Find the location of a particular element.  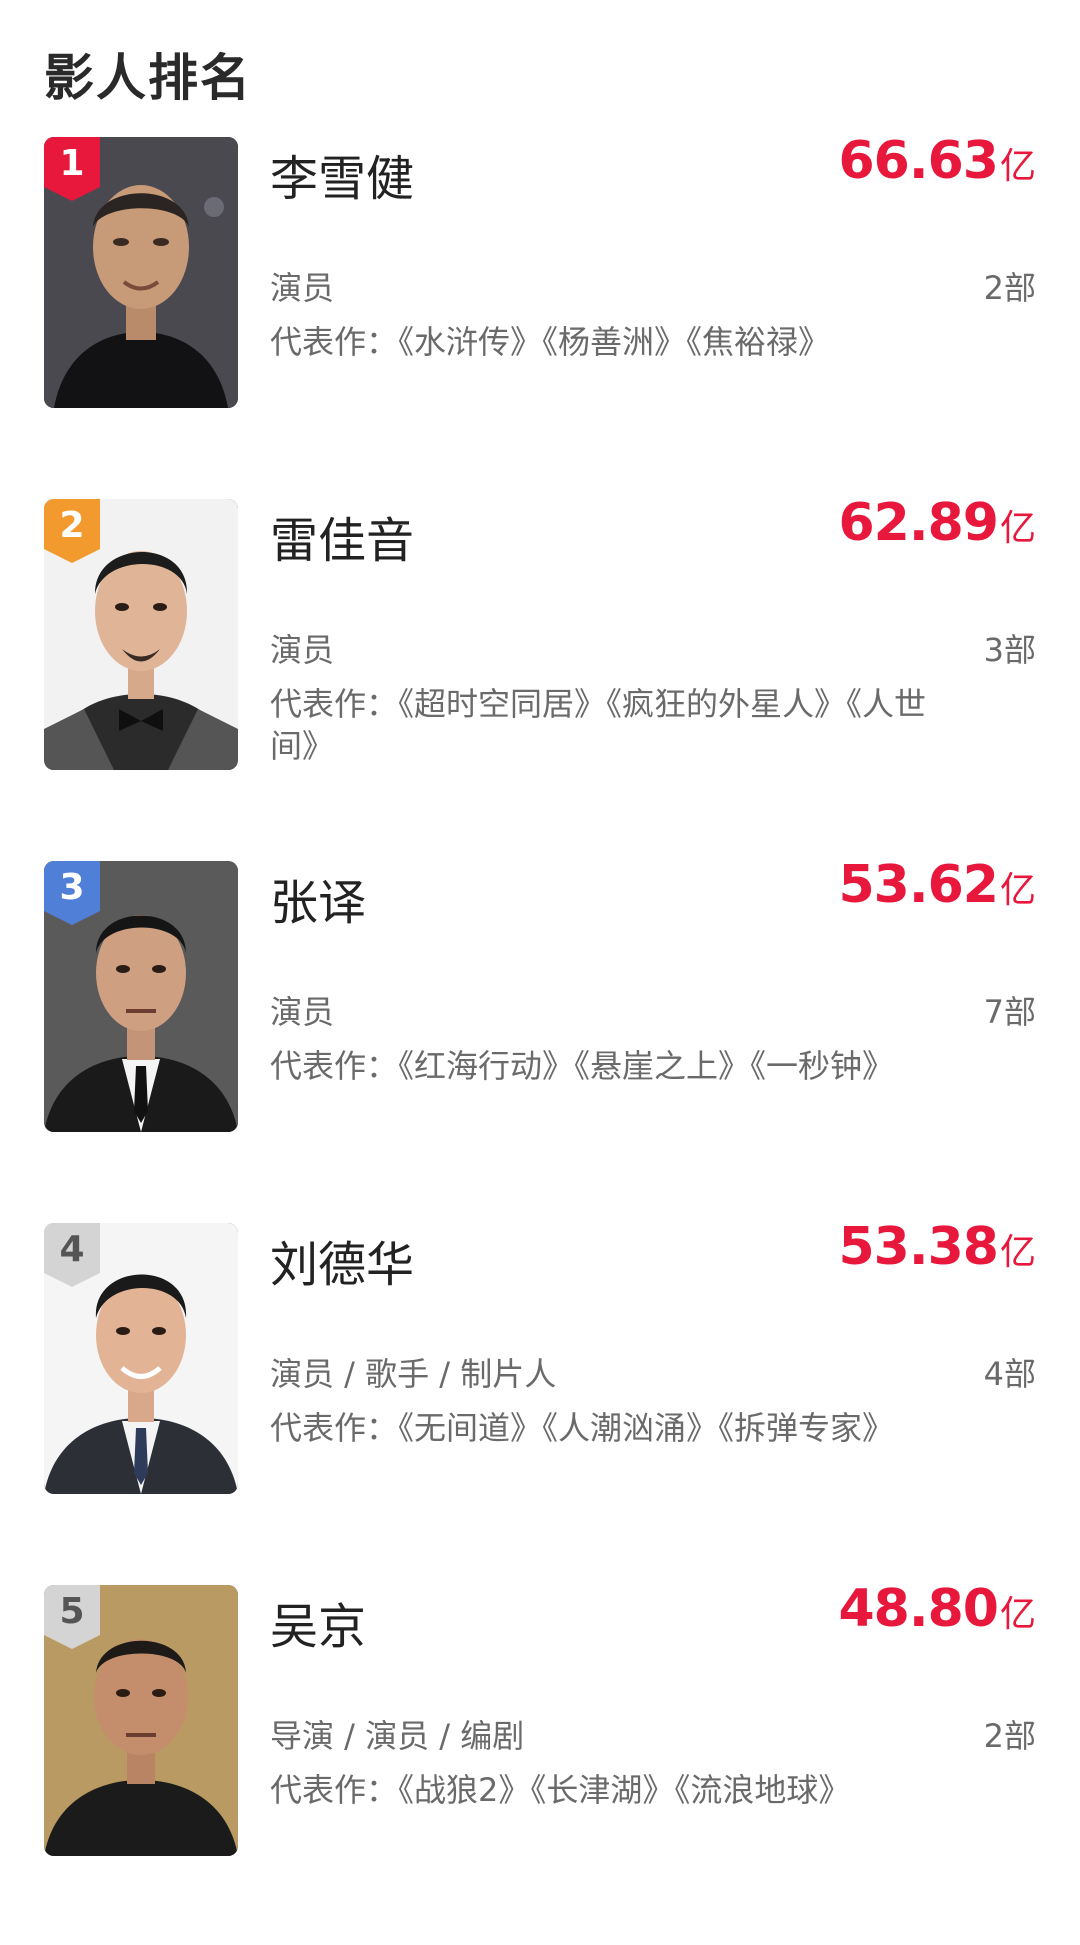

representative-works: 代表作：《无间道》《人潮汹涌》《拆弹专家》 is located at coordinates (582, 1428).